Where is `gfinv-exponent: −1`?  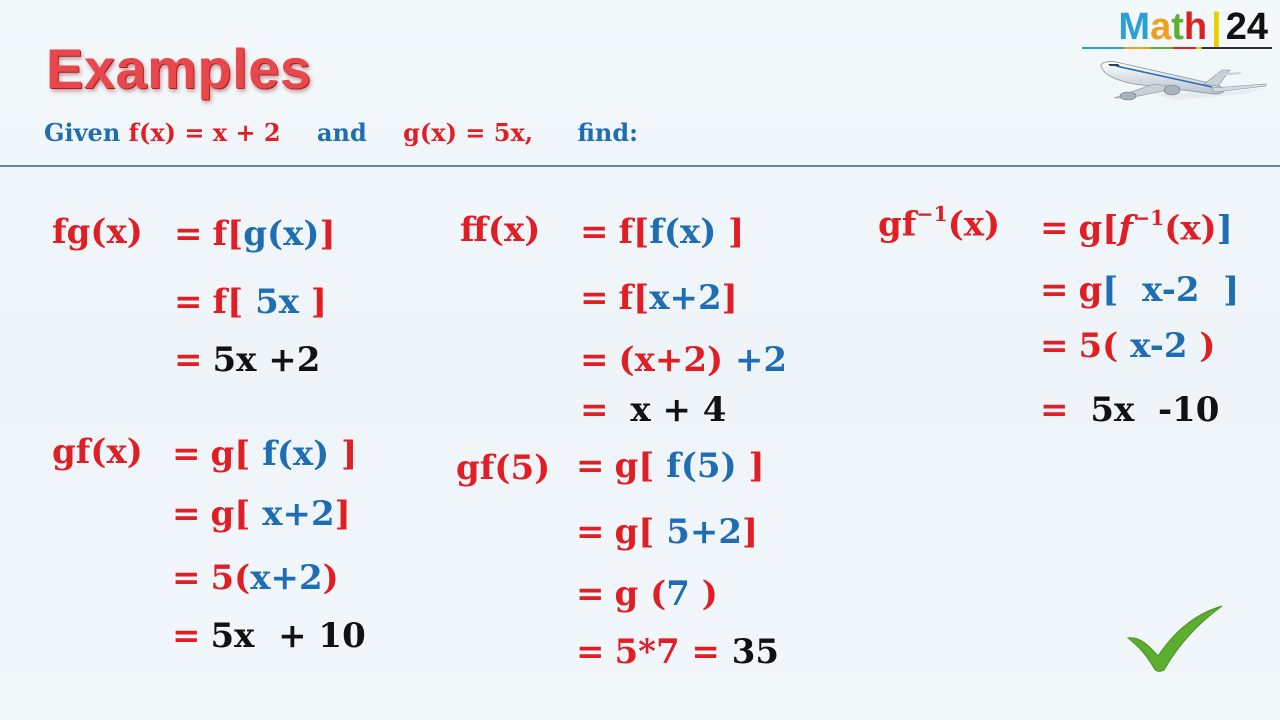
gfinv-exponent: −1 is located at coordinates (932, 213).